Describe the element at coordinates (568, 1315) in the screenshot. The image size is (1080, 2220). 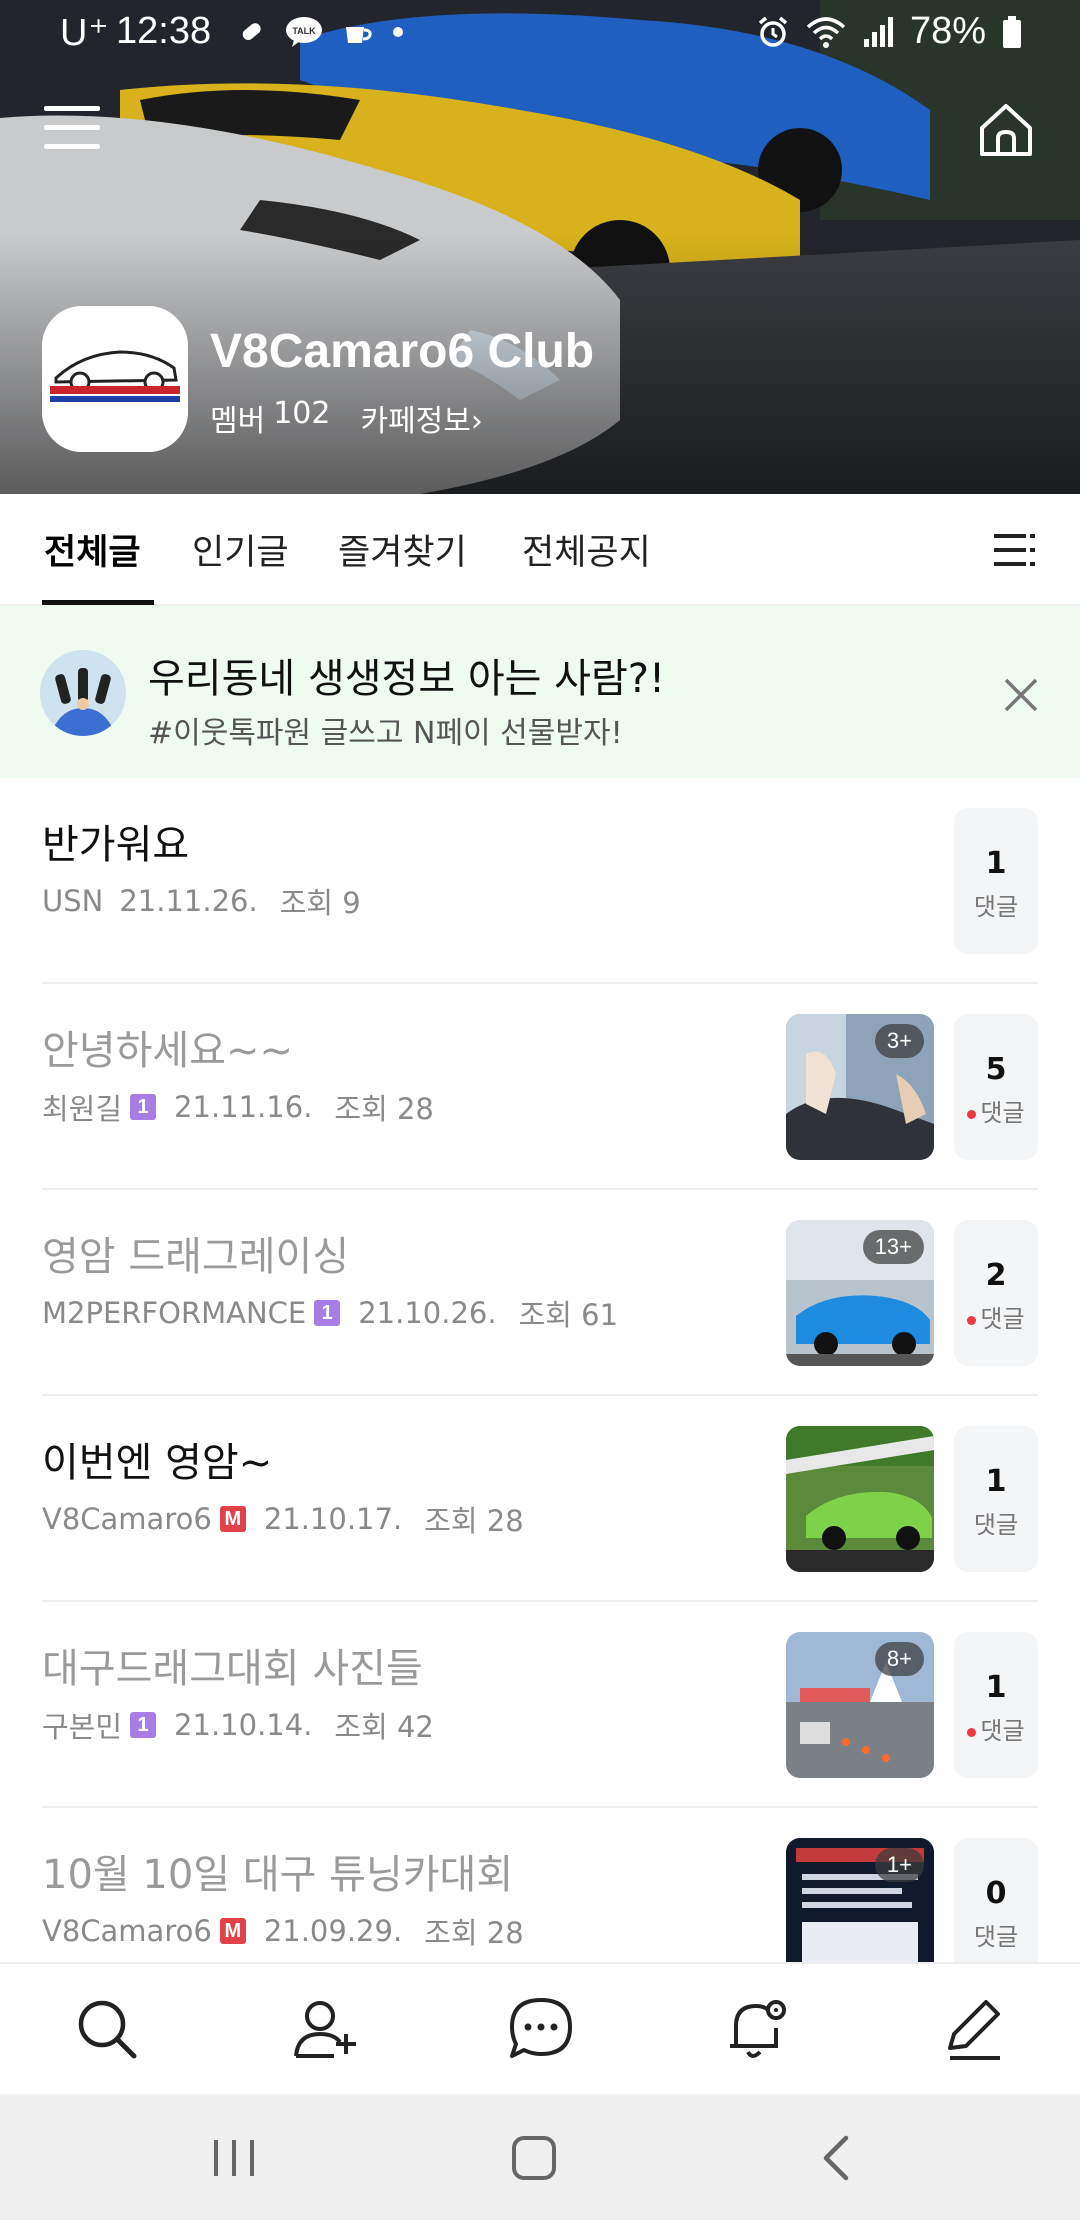
I see `post-views: 조회 61` at that location.